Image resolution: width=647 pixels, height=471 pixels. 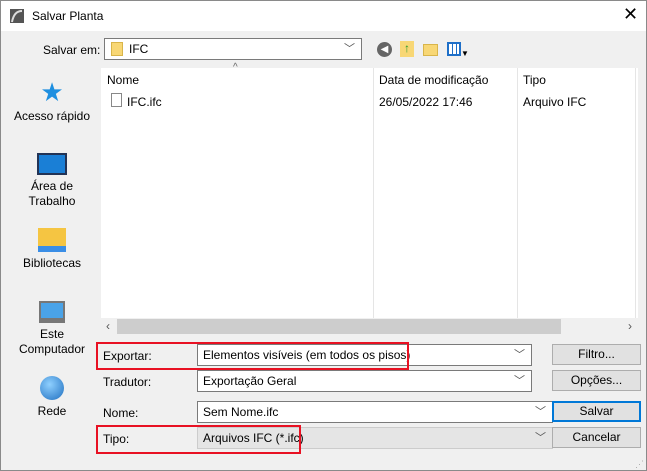 What do you see at coordinates (384, 49) in the screenshot?
I see `back-icon: ◀` at bounding box center [384, 49].